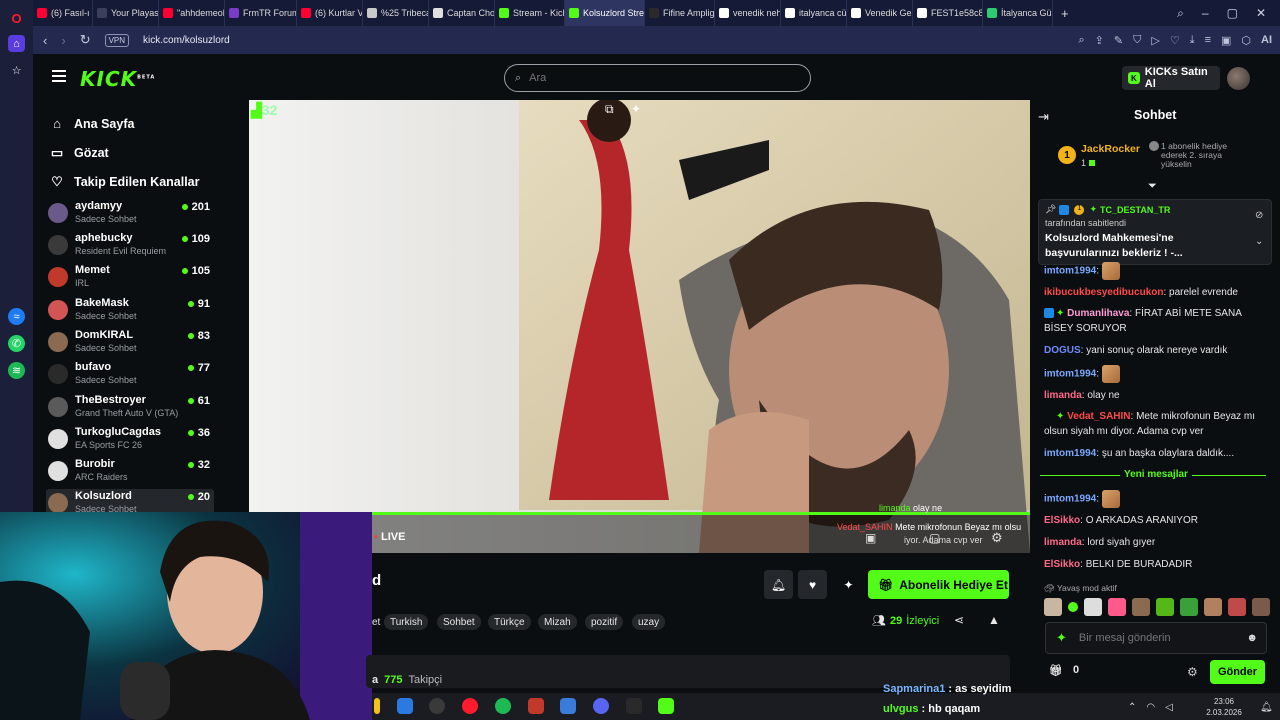  I want to click on discord-taskbar-icon, so click(601, 706).